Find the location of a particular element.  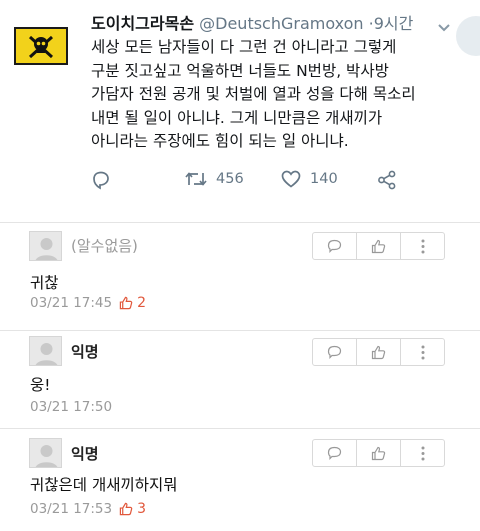

comment-like-count: 3 is located at coordinates (142, 509).